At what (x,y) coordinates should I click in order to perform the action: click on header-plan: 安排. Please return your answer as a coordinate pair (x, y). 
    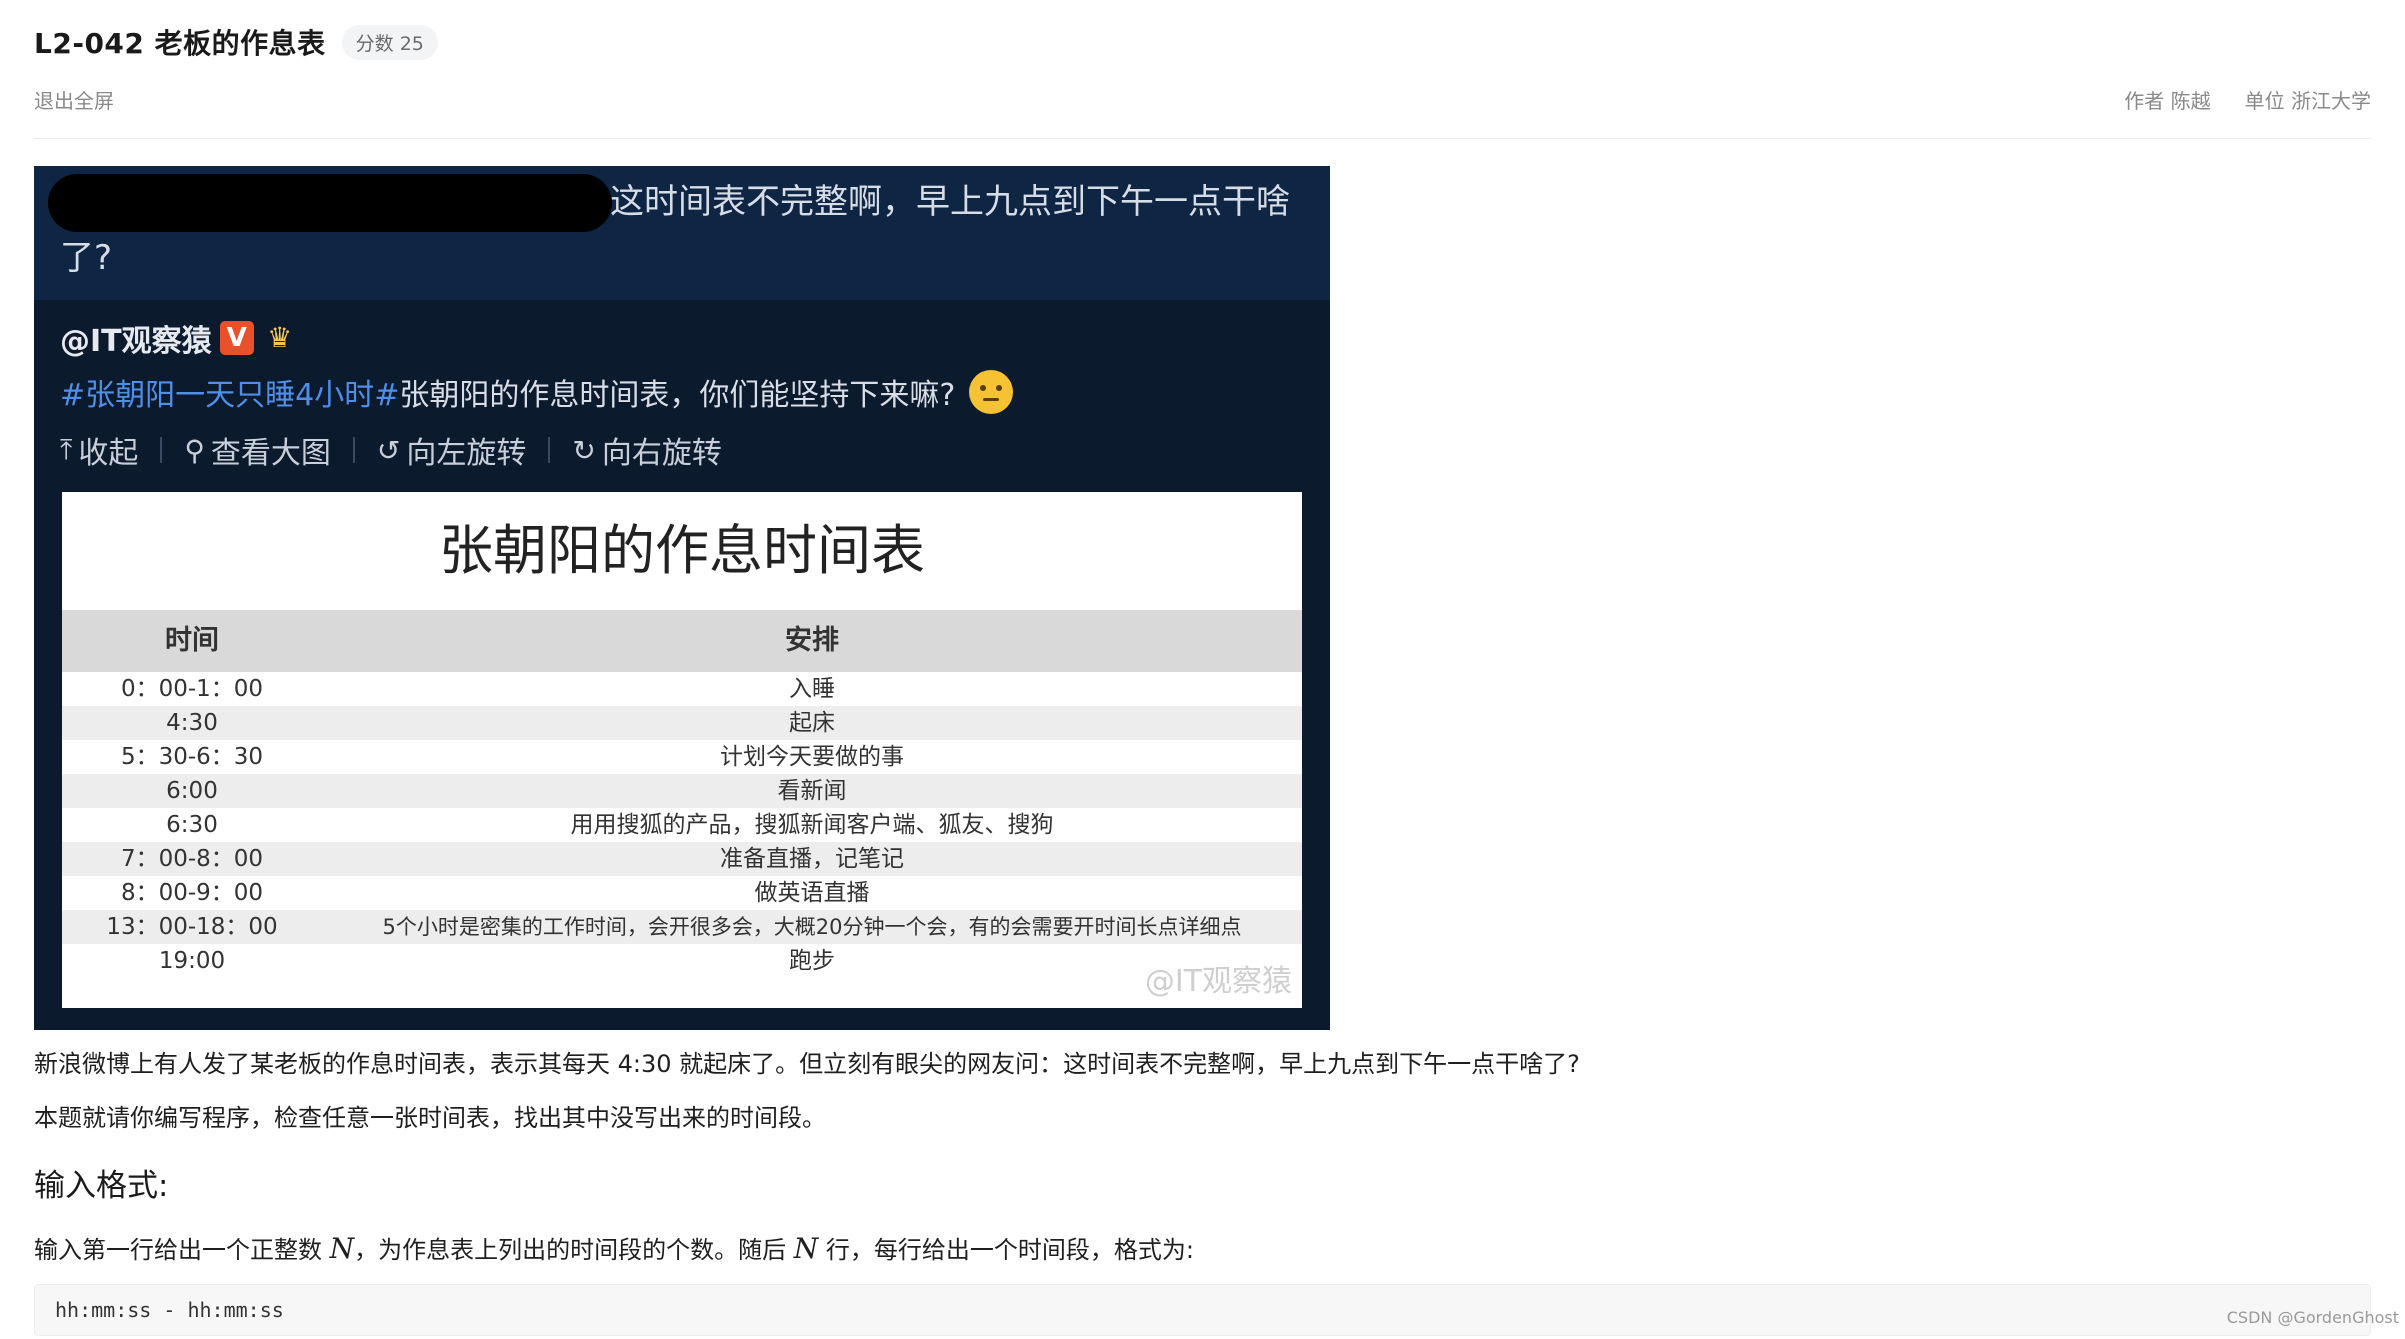
    Looking at the image, I should click on (812, 640).